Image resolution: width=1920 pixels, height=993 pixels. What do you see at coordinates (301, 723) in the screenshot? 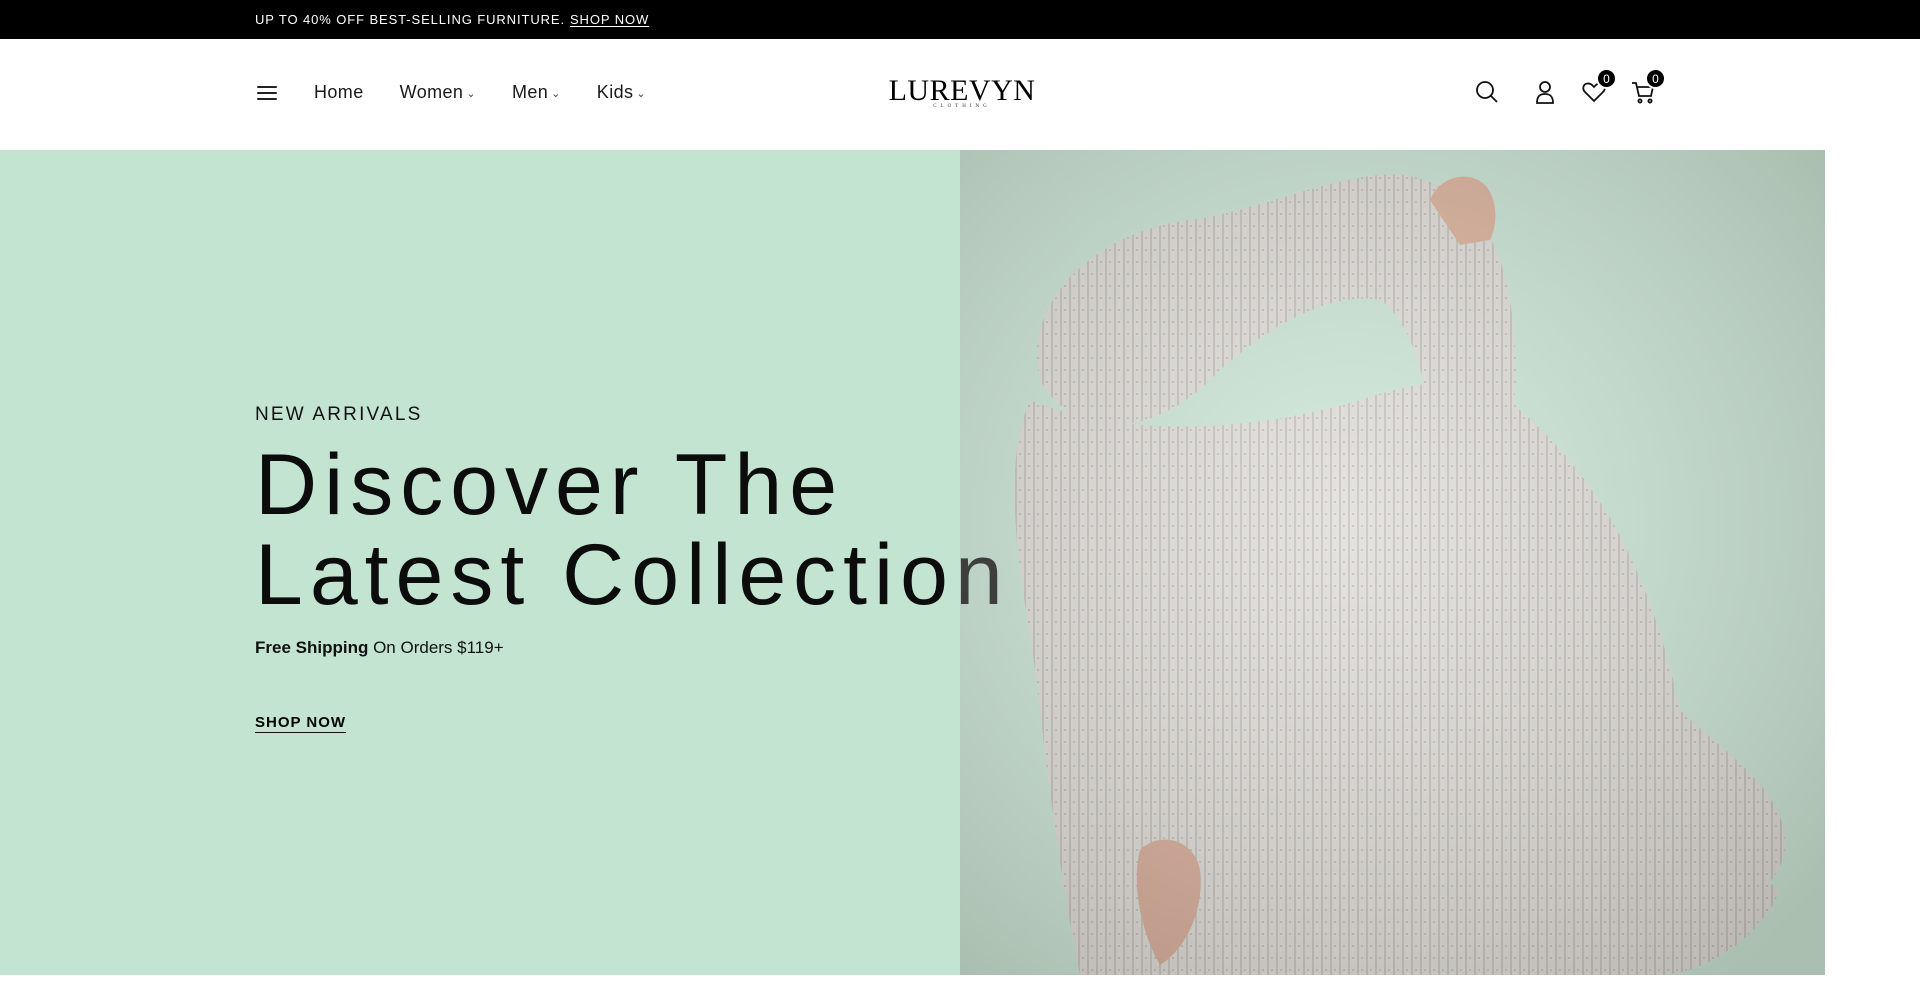
I see `hero-shop-now-button: SHOP NOW` at bounding box center [301, 723].